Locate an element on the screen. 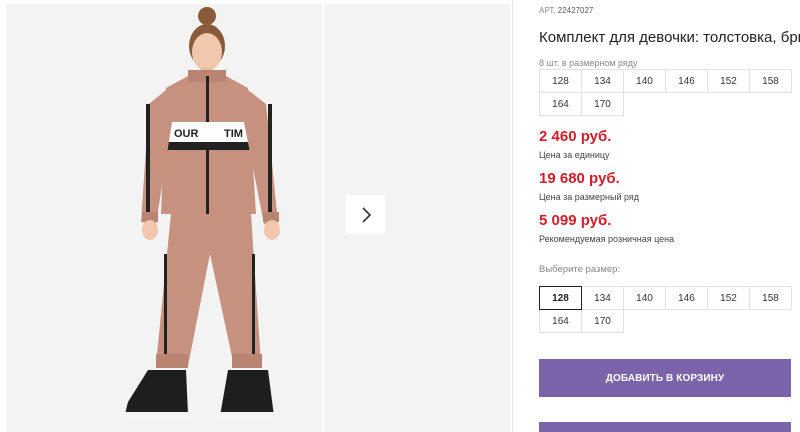 Image resolution: width=800 pixels, height=432 pixels. pack-size-cell: 164 is located at coordinates (560, 104).